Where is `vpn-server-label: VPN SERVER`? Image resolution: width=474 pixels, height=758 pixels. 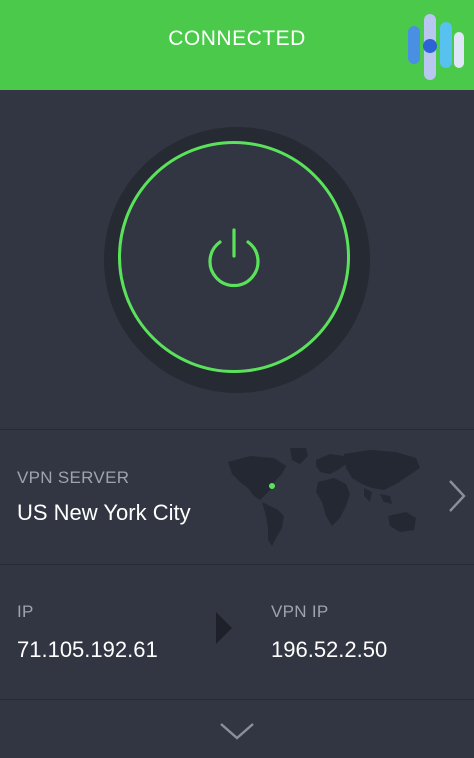 vpn-server-label: VPN SERVER is located at coordinates (73, 477).